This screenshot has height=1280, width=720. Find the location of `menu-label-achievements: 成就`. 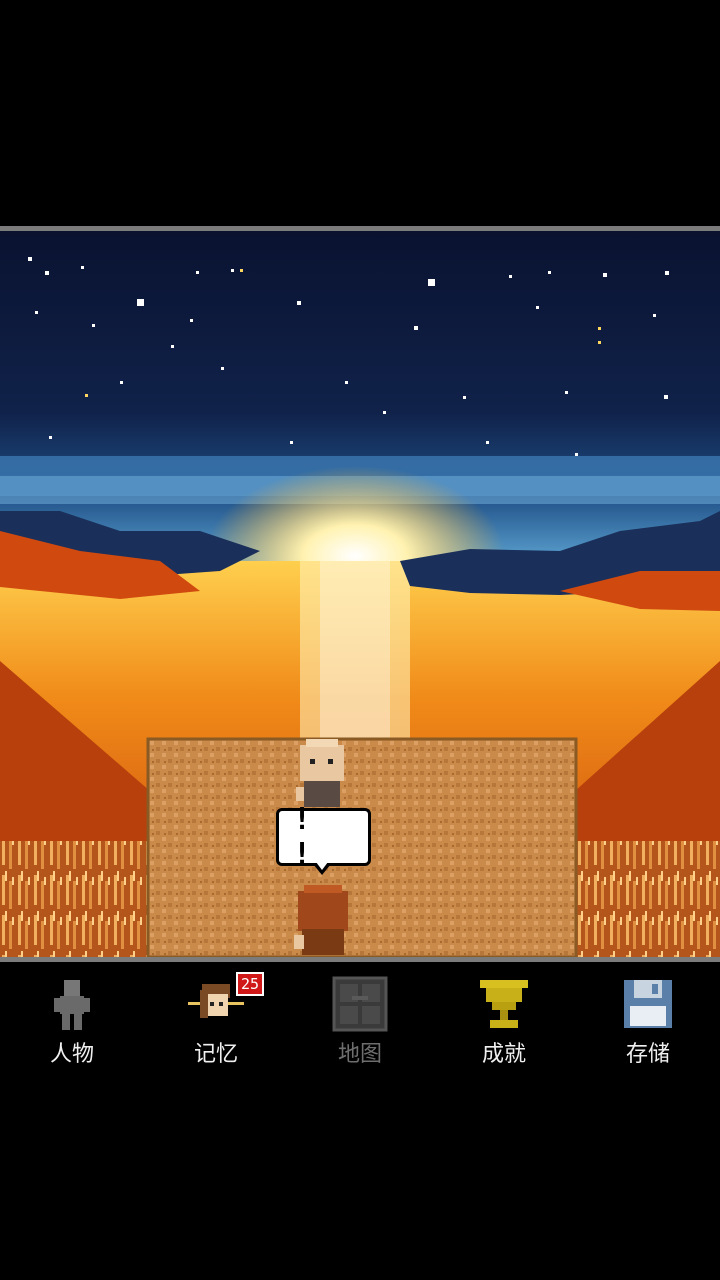

menu-label-achievements: 成就 is located at coordinates (503, 1054).